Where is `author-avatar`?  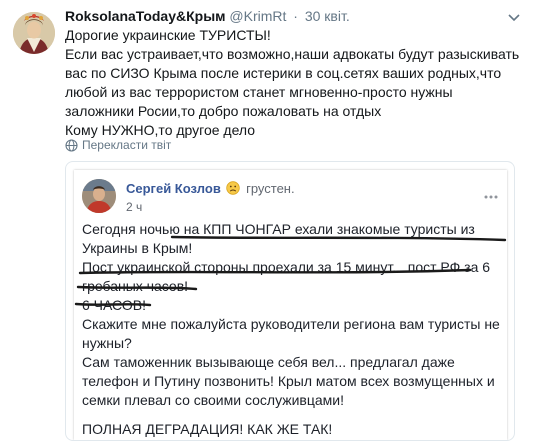 author-avatar is located at coordinates (34, 33).